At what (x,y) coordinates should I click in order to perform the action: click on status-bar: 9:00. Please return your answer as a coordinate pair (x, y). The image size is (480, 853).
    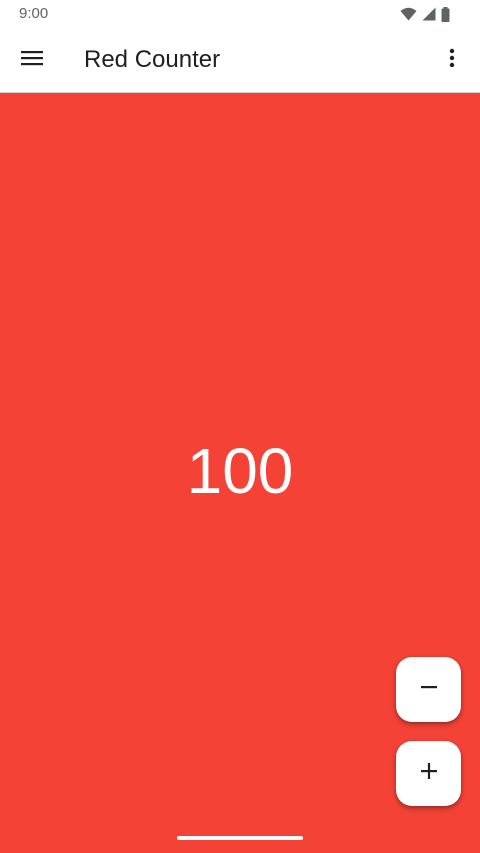
    Looking at the image, I should click on (240, 14).